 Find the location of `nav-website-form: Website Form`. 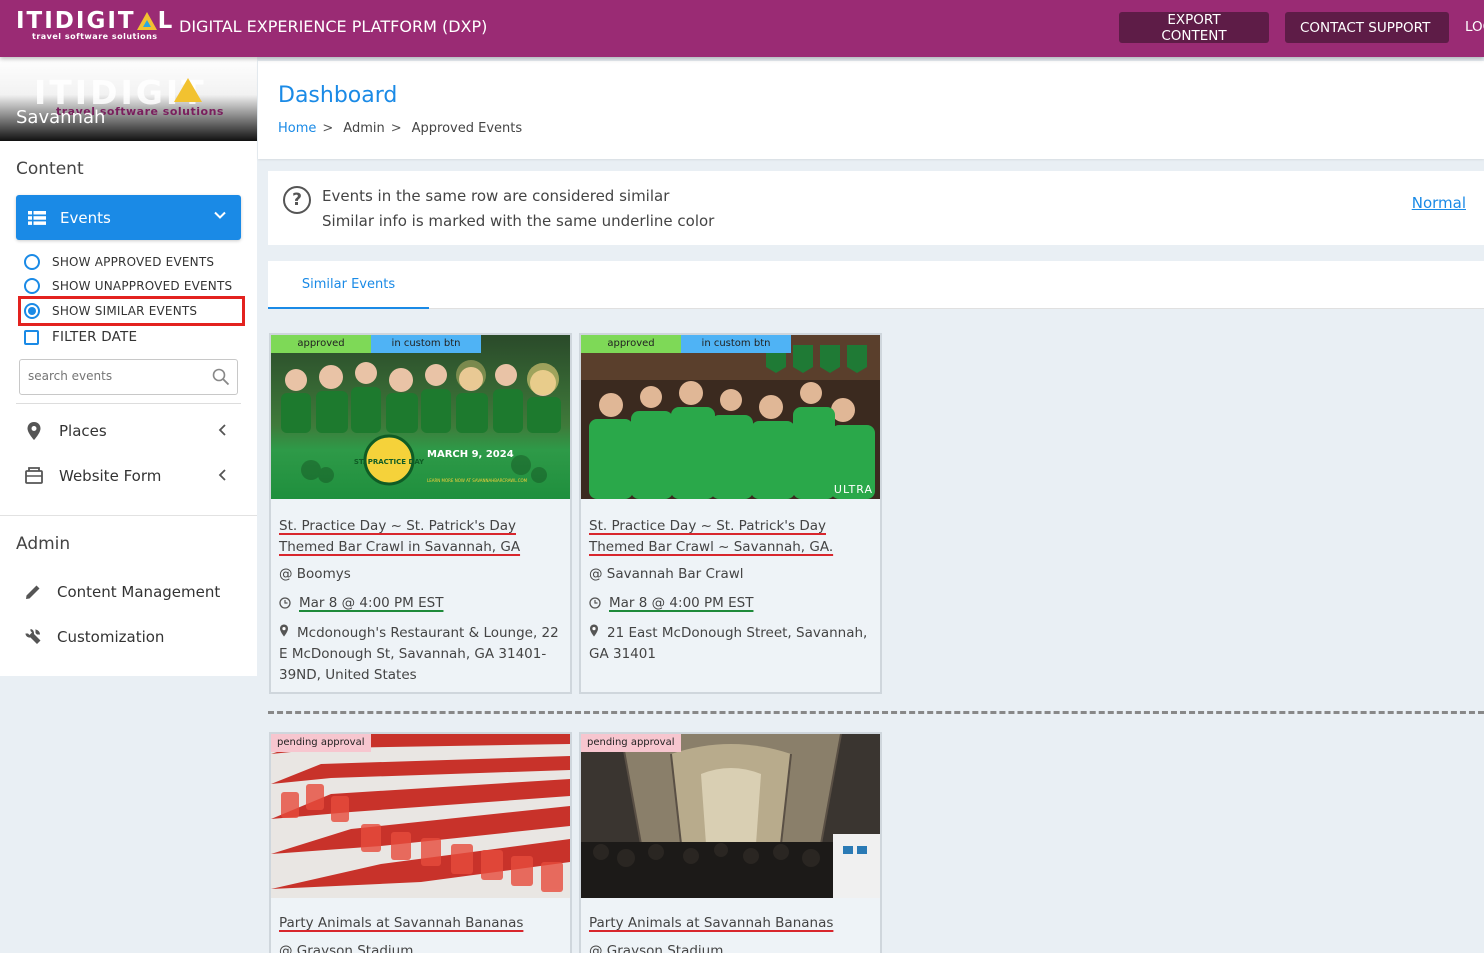

nav-website-form: Website Form is located at coordinates (125, 476).